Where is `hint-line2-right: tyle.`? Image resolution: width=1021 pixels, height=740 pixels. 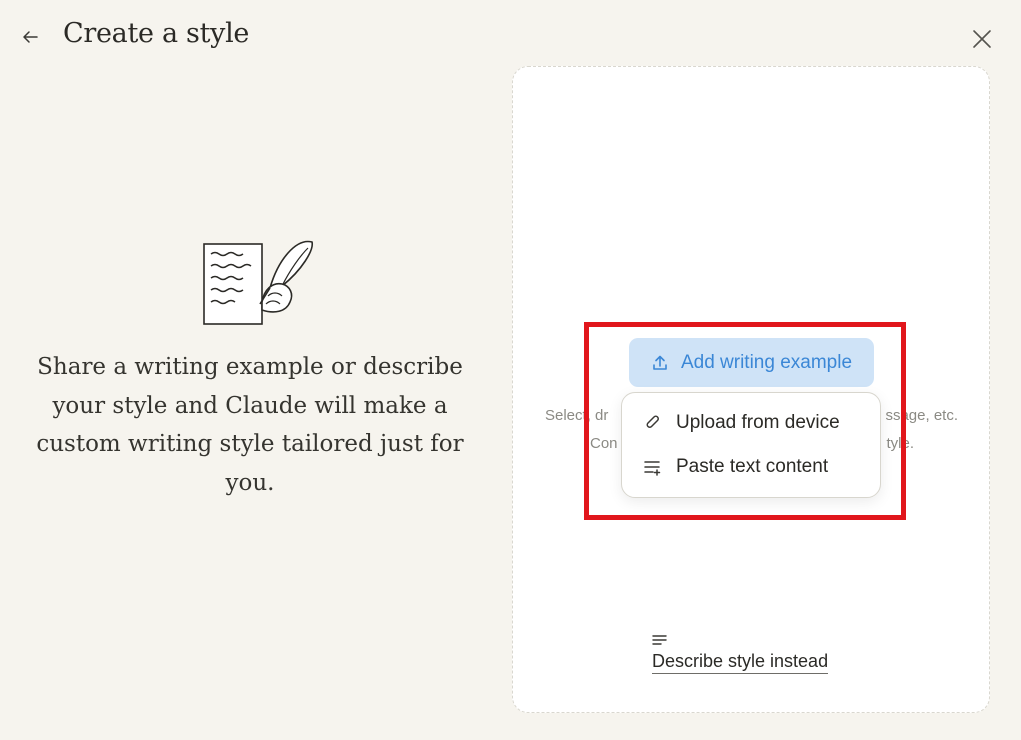
hint-line2-right: tyle. is located at coordinates (900, 443).